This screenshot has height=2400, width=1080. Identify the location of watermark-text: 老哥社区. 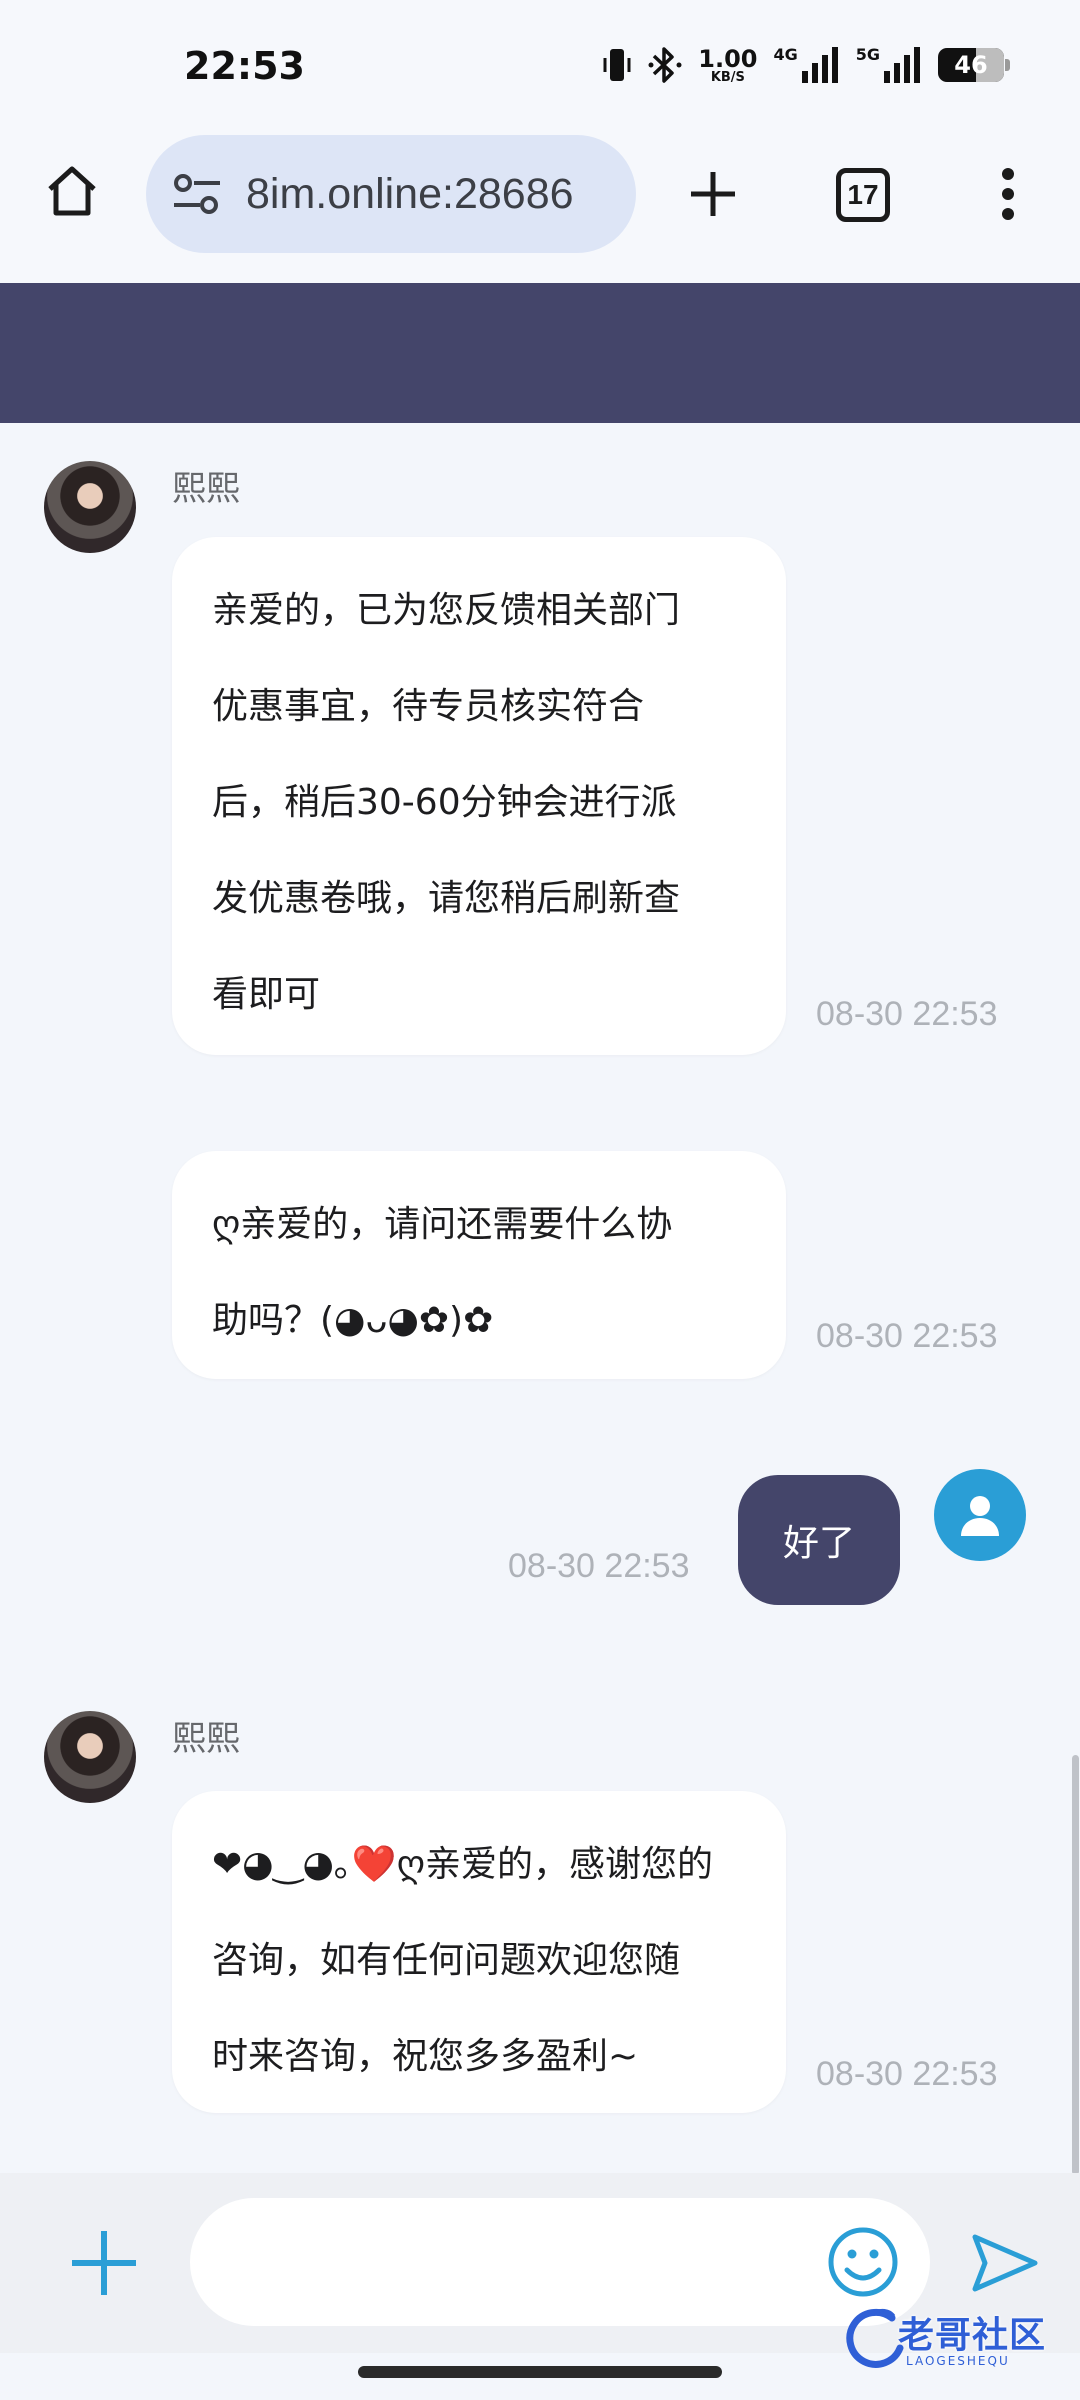
(972, 2335).